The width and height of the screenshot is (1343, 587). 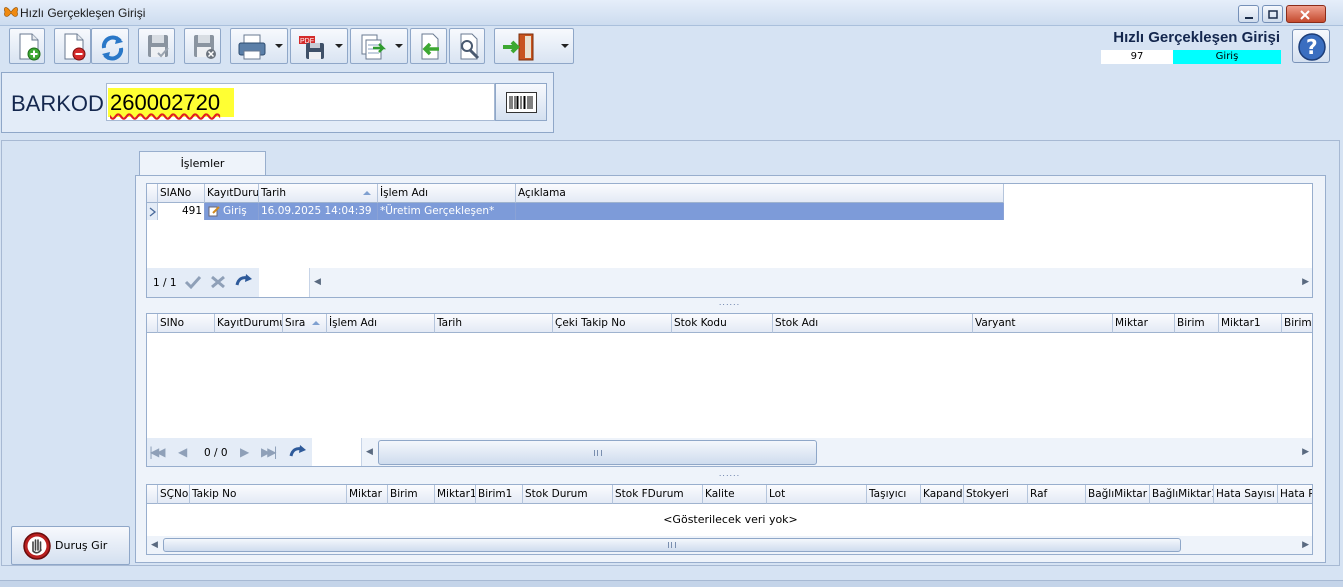 What do you see at coordinates (218, 282) in the screenshot?
I see `cancel-x-icon` at bounding box center [218, 282].